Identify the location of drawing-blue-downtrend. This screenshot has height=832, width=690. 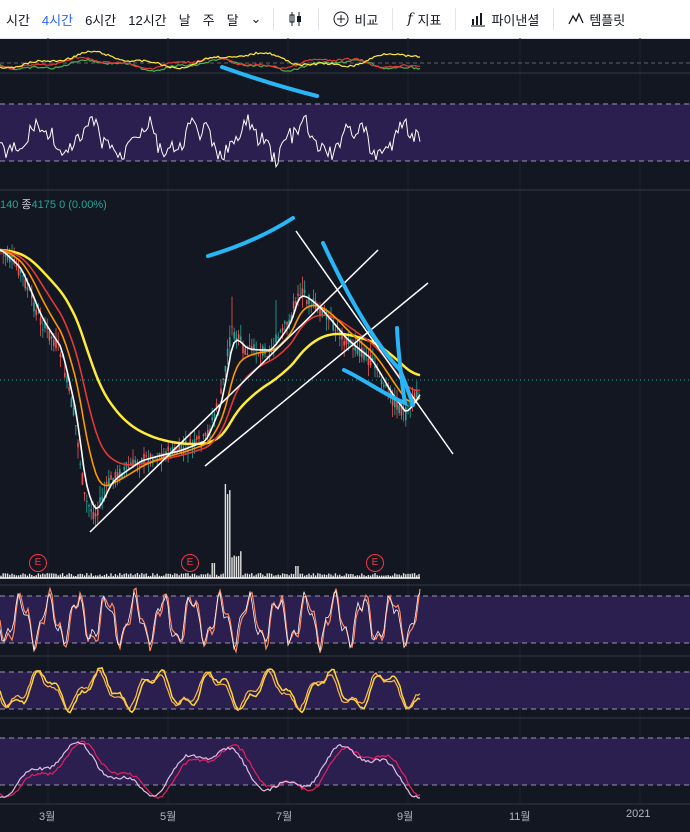
(368, 324).